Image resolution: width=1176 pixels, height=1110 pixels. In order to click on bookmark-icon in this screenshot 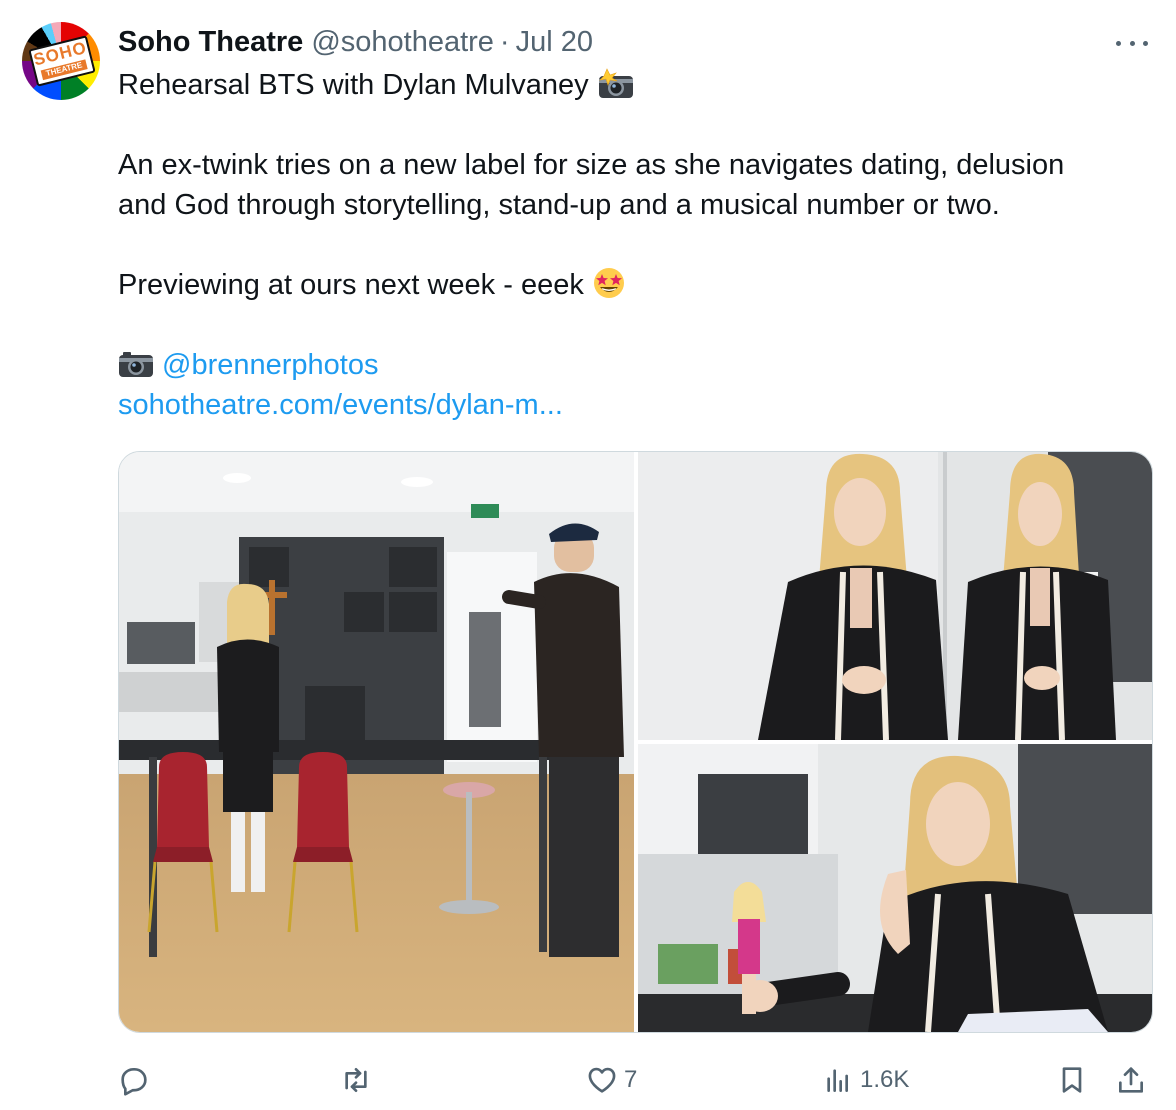, I will do `click(1072, 1080)`.